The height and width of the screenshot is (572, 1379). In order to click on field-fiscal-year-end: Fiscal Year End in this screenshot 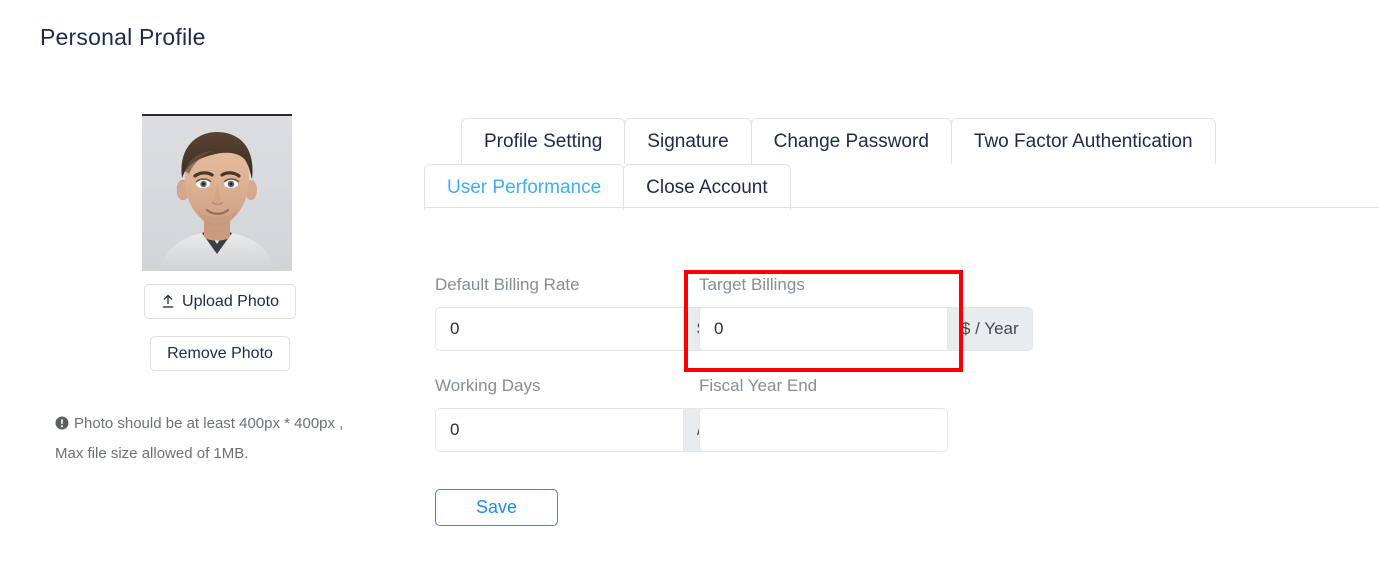, I will do `click(823, 414)`.